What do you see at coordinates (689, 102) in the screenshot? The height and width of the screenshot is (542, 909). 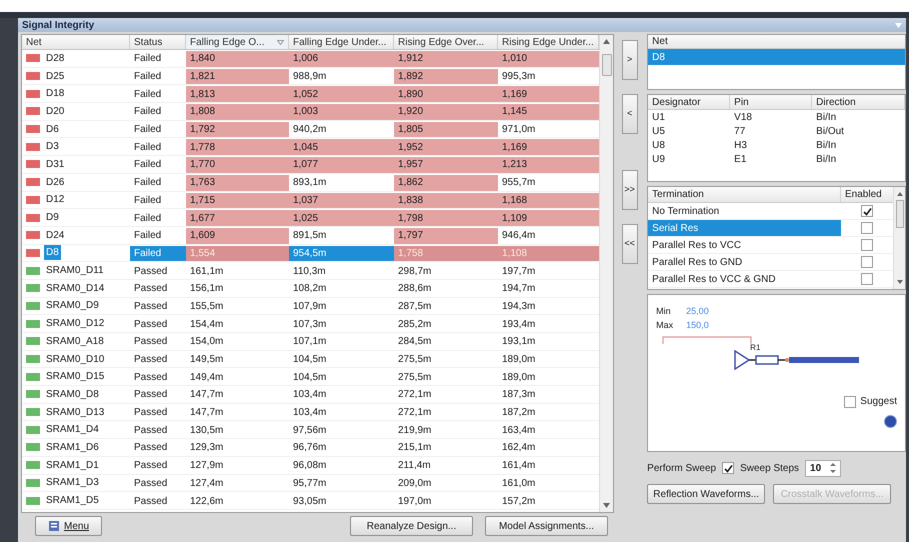 I see `column-header: Designator` at bounding box center [689, 102].